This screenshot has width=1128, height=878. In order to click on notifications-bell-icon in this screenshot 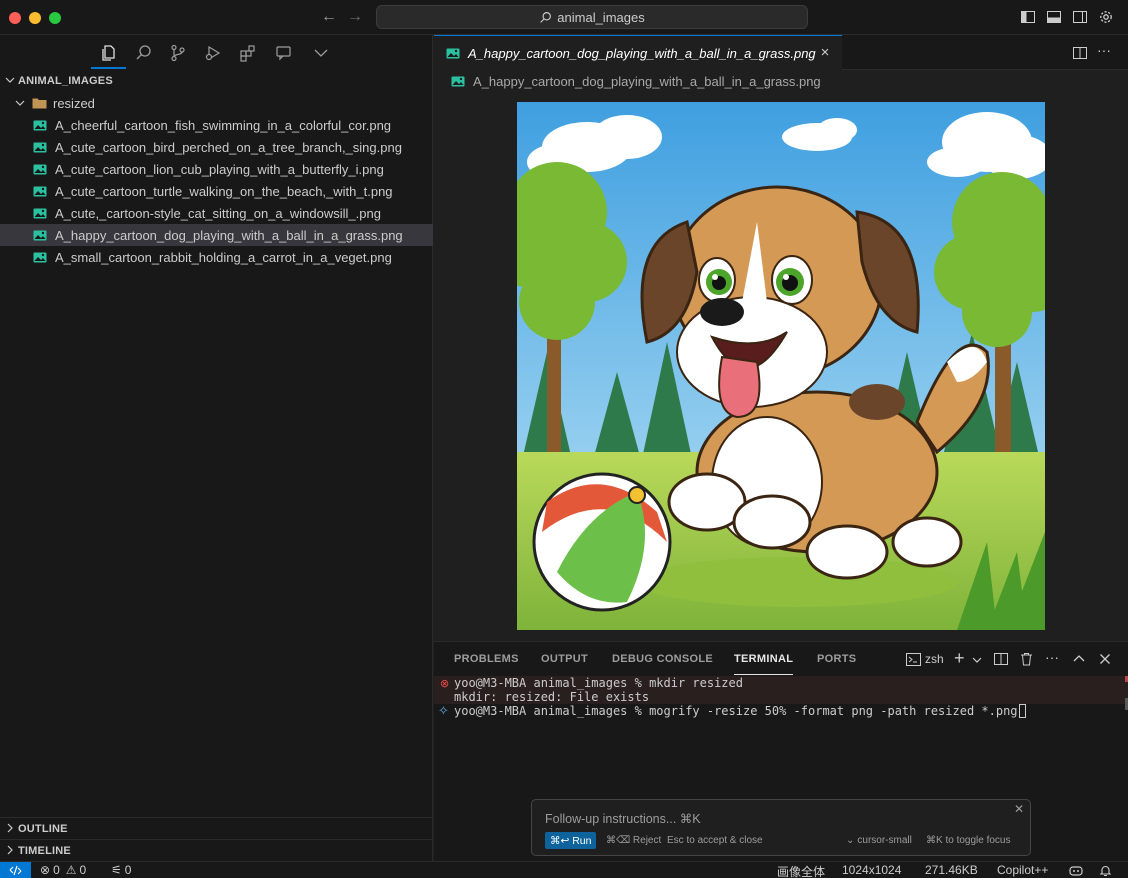, I will do `click(1105, 870)`.